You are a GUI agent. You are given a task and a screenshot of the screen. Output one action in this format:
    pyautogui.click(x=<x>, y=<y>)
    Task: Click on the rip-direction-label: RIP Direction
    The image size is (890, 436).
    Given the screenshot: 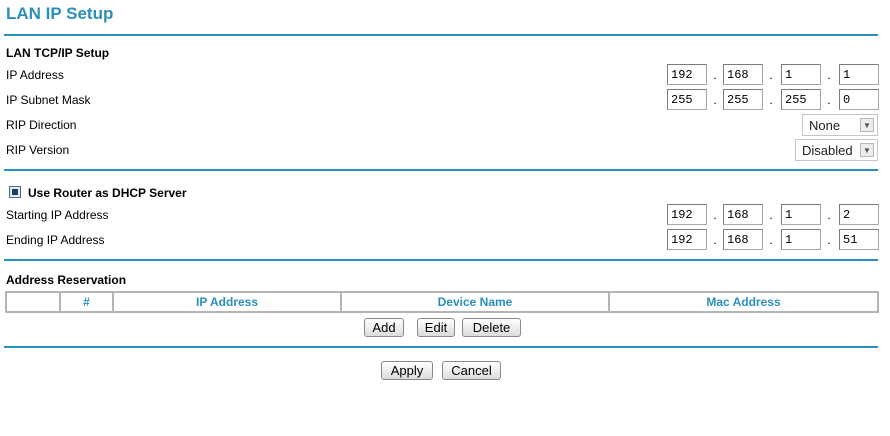 What is the action you would take?
    pyautogui.click(x=41, y=125)
    